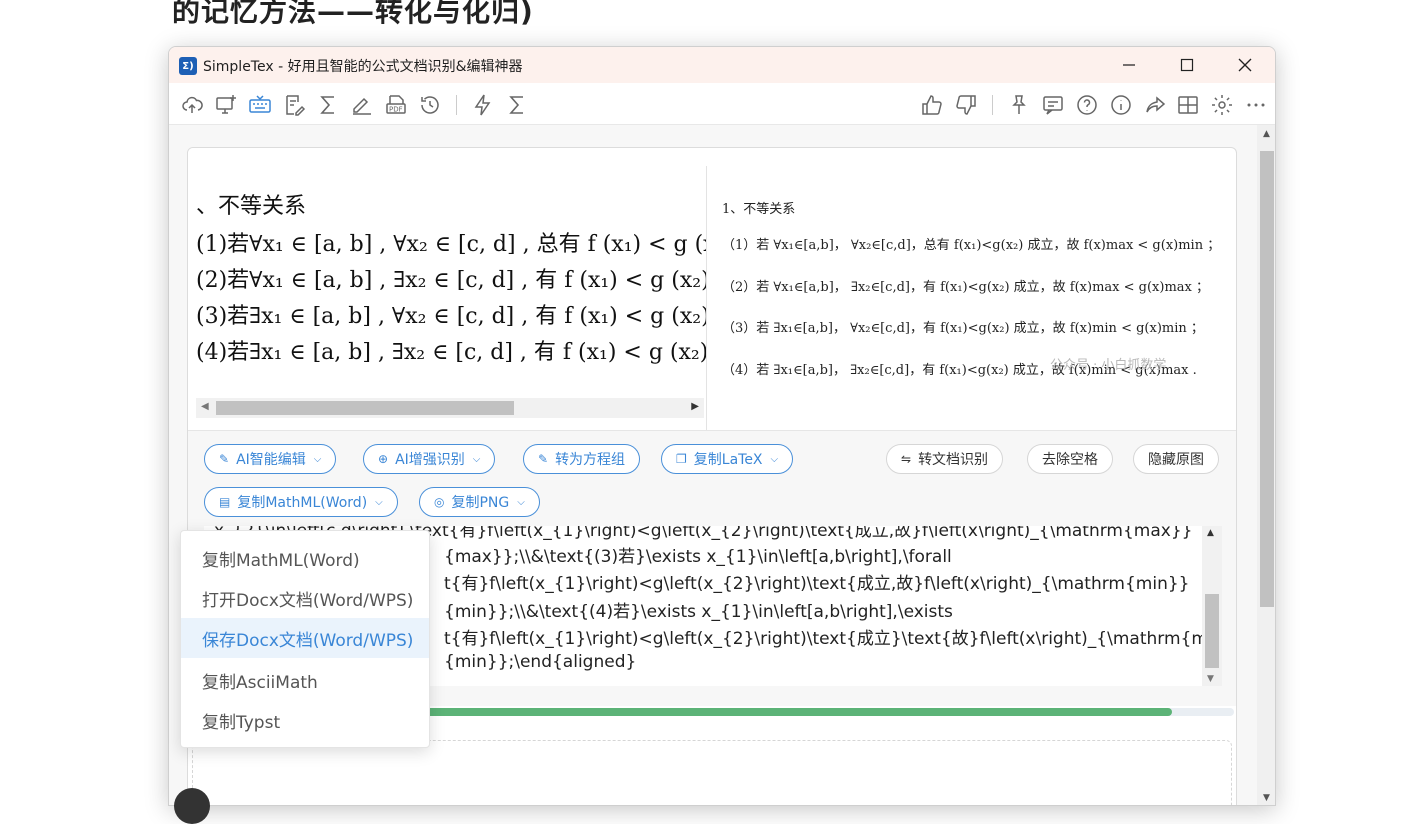 This screenshot has width=1417, height=824. I want to click on scroll-left-icon: ◀, so click(205, 406).